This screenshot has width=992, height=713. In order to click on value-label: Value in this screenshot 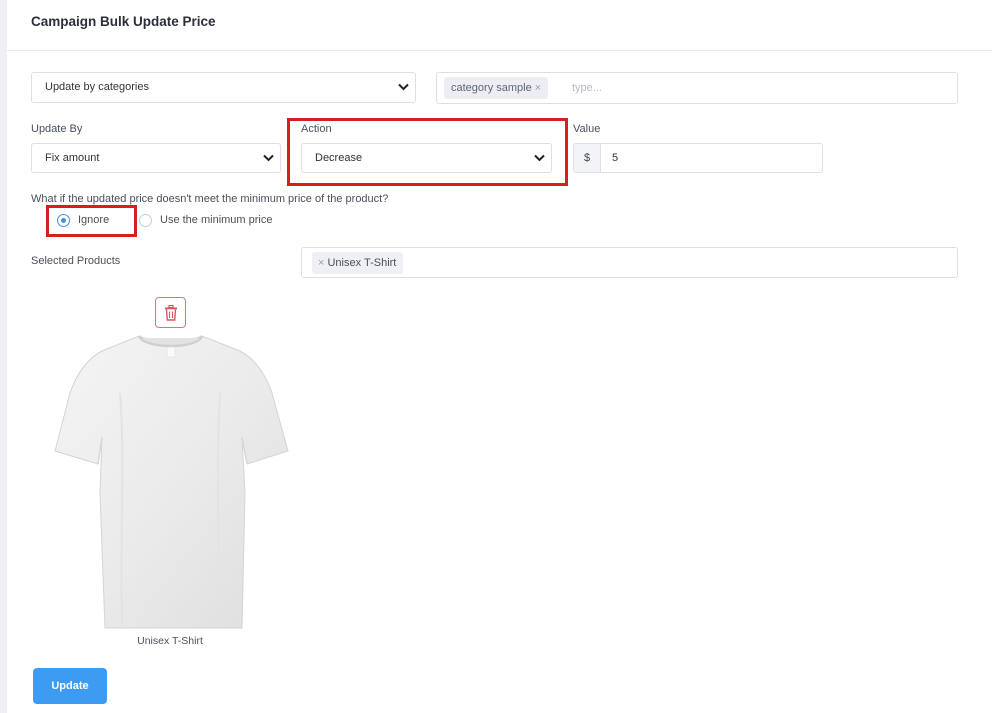, I will do `click(587, 129)`.